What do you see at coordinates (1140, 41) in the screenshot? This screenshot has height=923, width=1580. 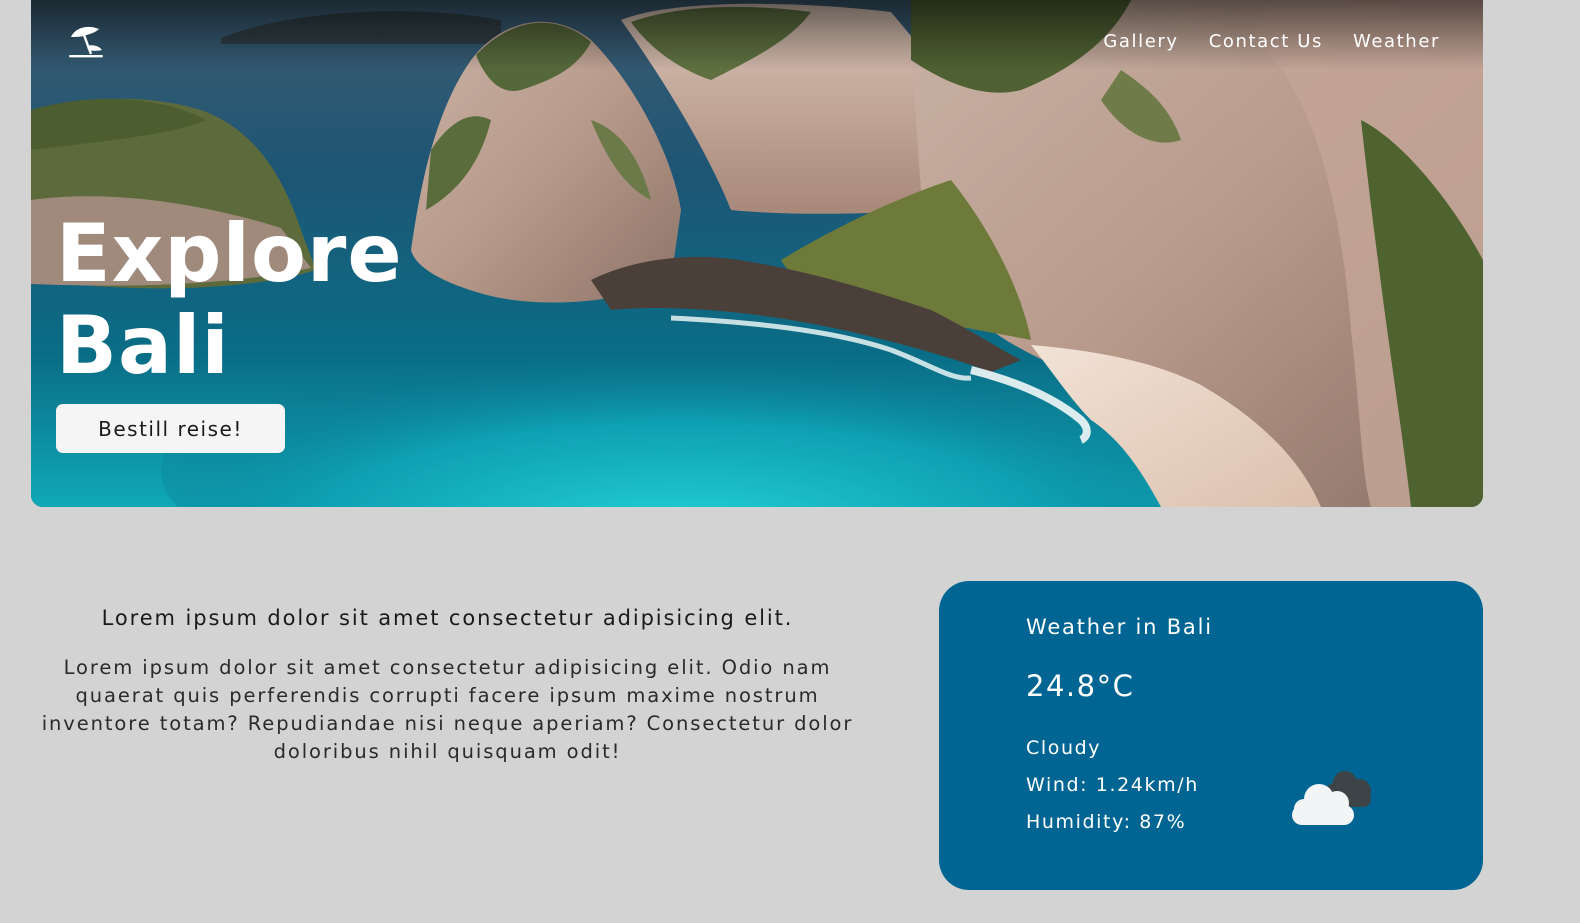 I see `nav-link-gallery: Gallery` at bounding box center [1140, 41].